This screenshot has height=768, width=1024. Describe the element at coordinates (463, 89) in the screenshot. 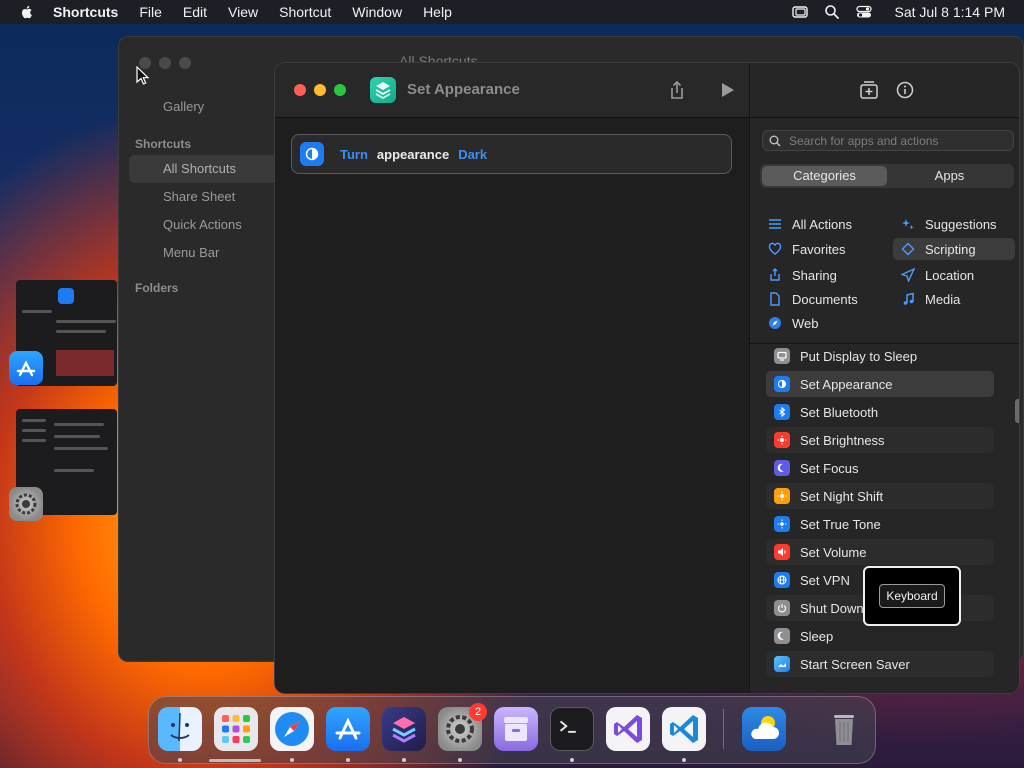

I see `shortcut-title: Set Appearance` at that location.